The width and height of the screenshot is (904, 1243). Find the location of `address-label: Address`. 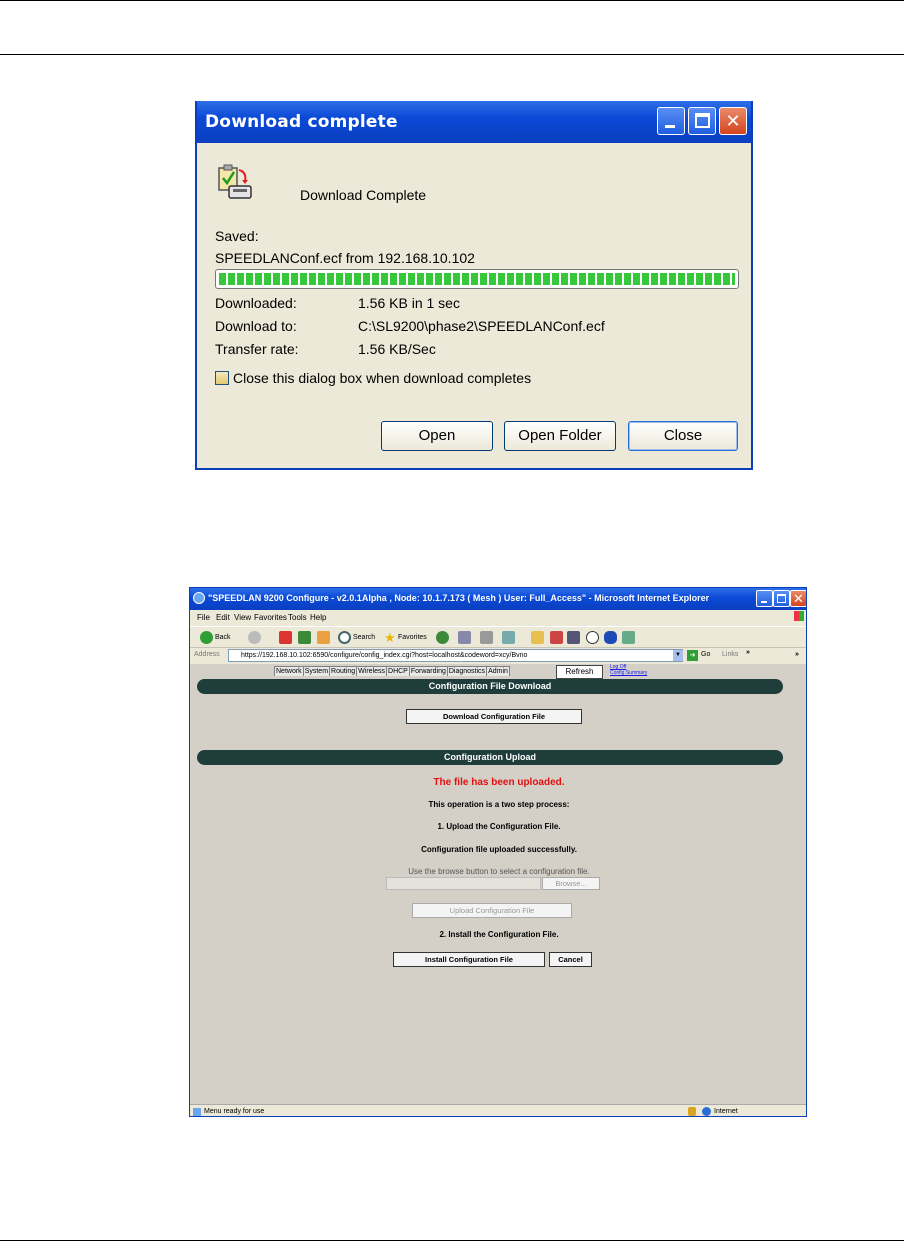

address-label: Address is located at coordinates (207, 654).